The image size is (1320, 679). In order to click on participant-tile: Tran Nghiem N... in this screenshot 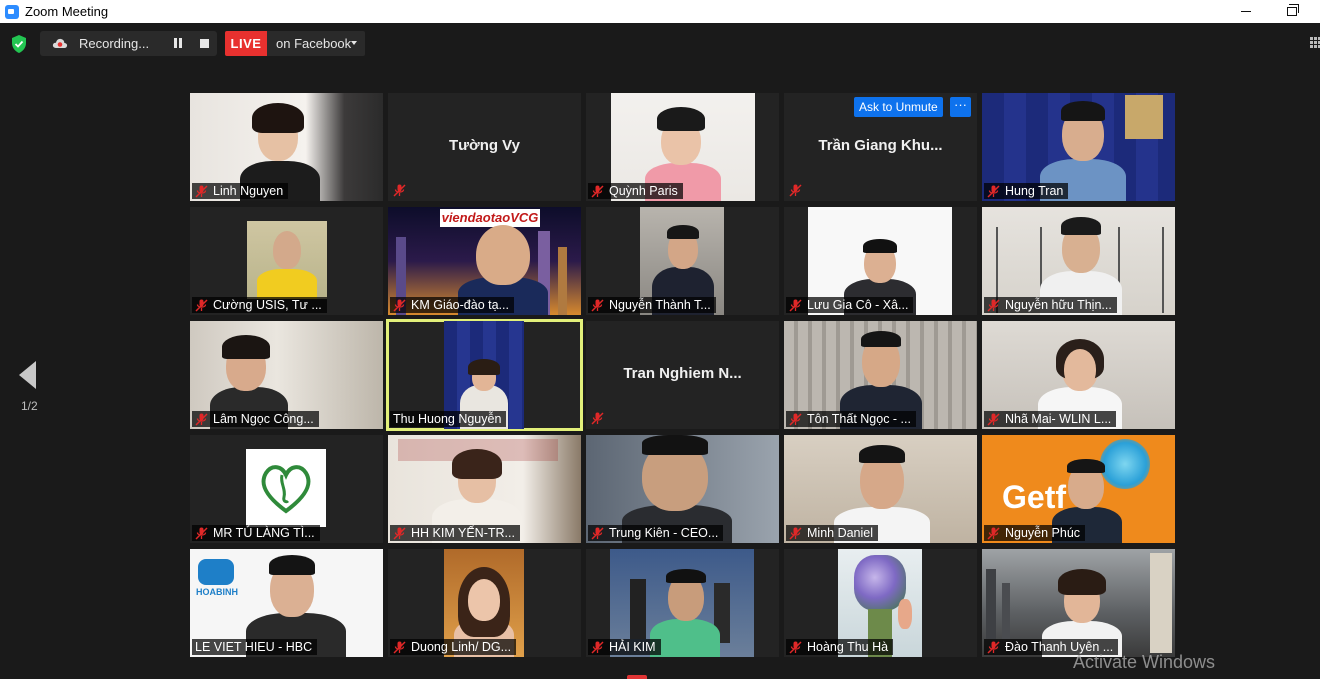, I will do `click(682, 375)`.